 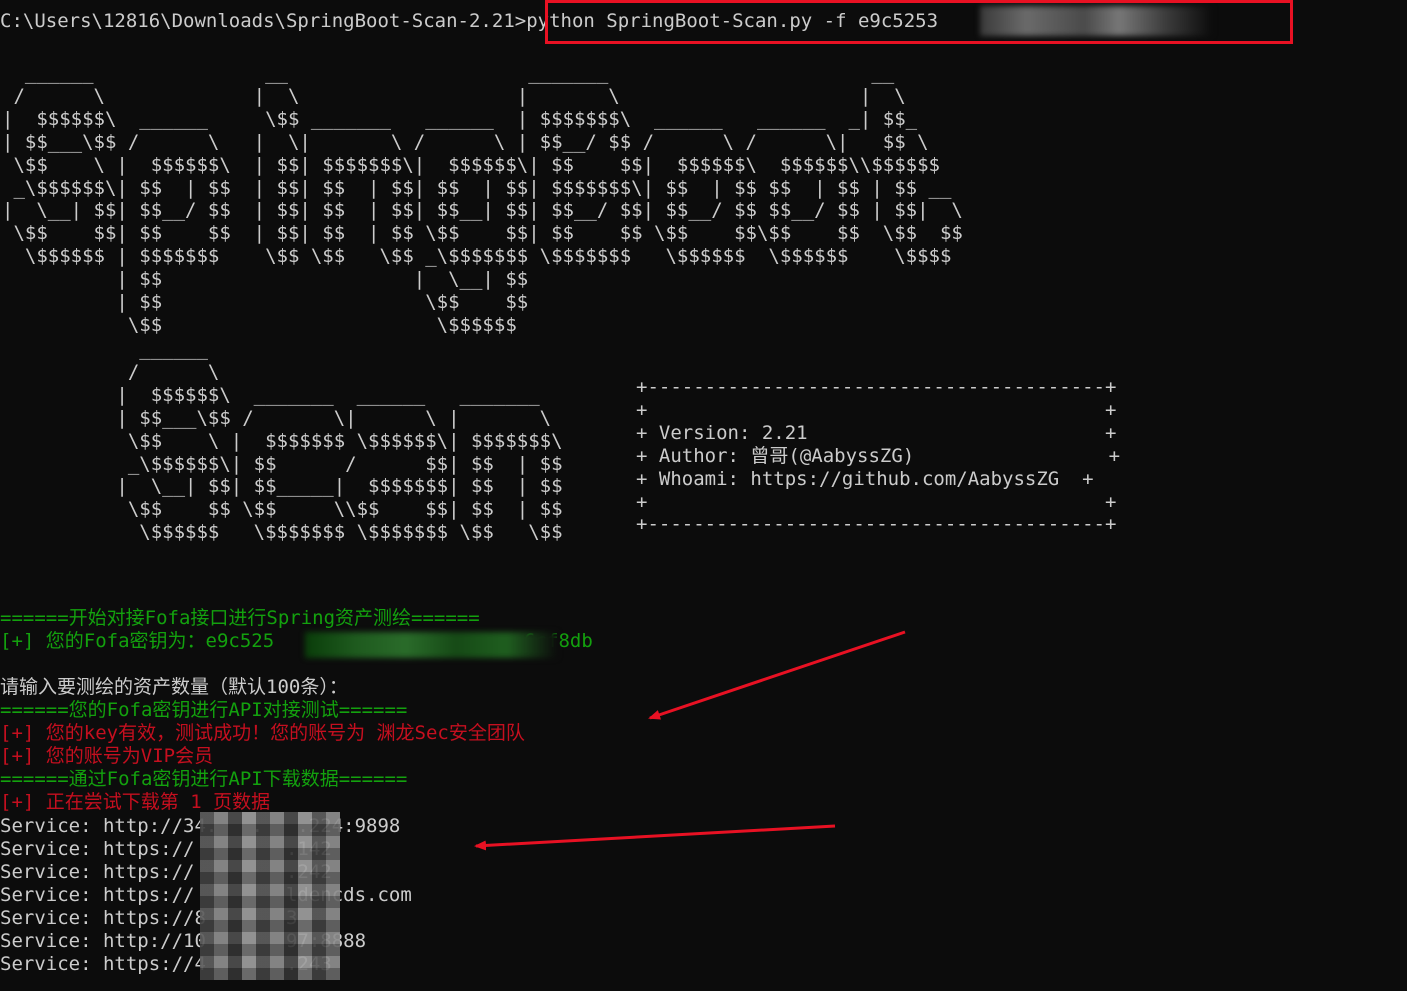 What do you see at coordinates (270, 896) in the screenshot?
I see `redaction-mosaic-services` at bounding box center [270, 896].